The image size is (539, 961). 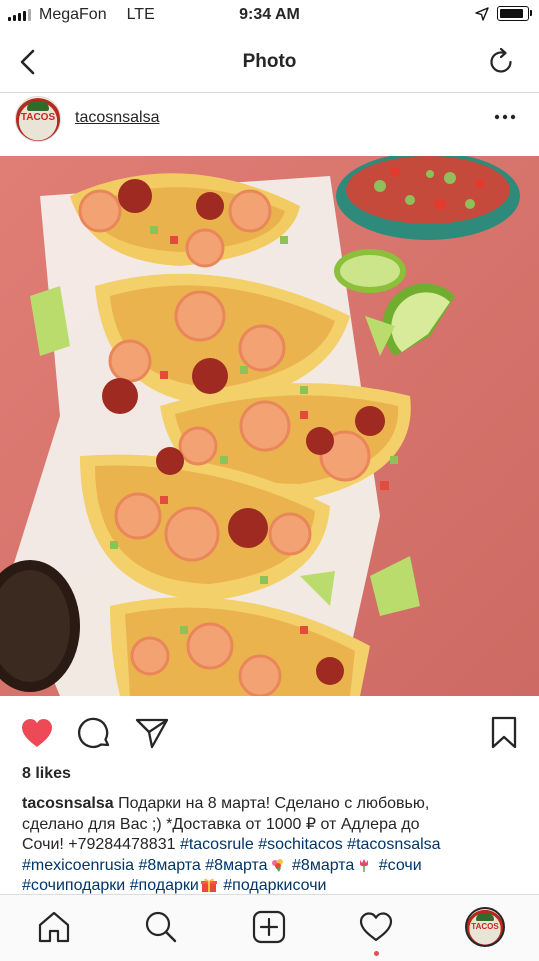 I want to click on tab-bar: TACOS, so click(x=269, y=927).